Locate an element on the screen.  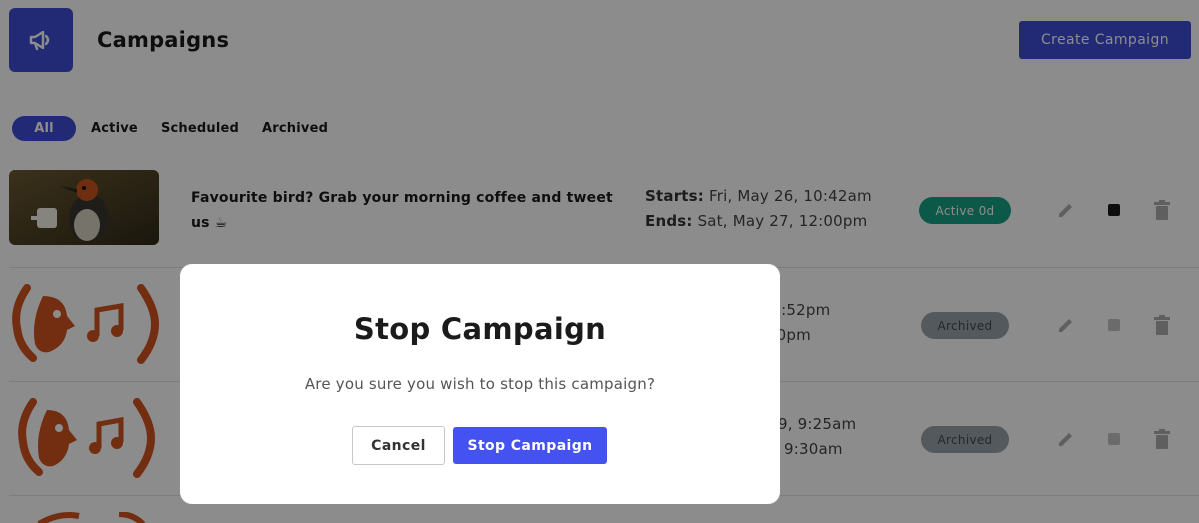
dialog-title: Stop Campaign is located at coordinates (480, 329).